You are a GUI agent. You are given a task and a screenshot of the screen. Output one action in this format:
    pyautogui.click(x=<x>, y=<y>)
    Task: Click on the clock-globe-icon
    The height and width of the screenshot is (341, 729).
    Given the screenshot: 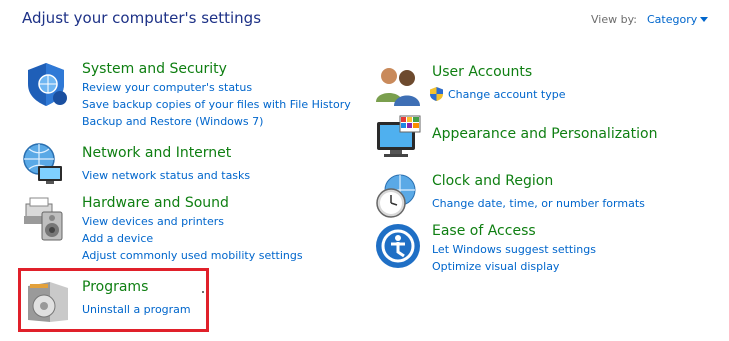 What is the action you would take?
    pyautogui.click(x=398, y=196)
    